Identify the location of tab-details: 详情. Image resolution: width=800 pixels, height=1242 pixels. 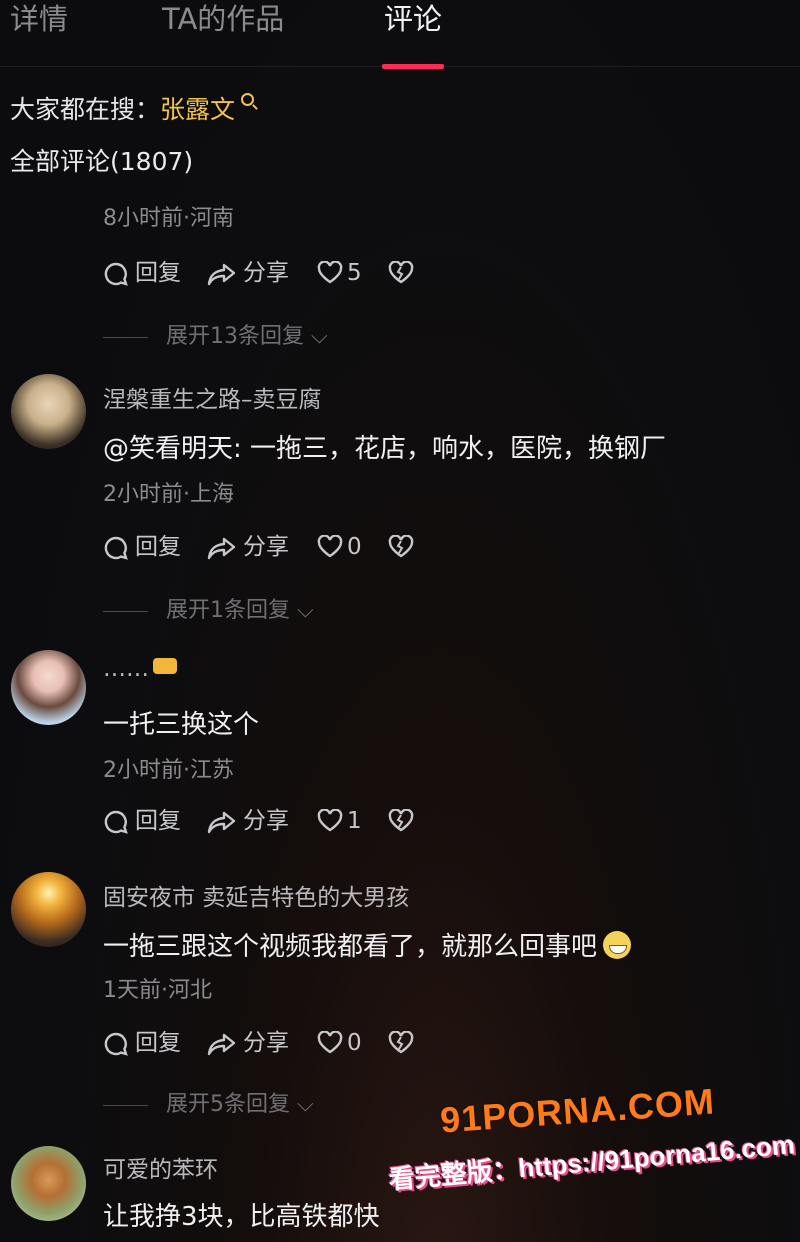
(39, 19).